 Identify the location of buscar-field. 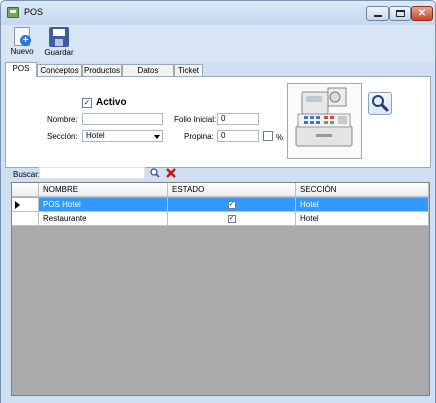
(92, 173).